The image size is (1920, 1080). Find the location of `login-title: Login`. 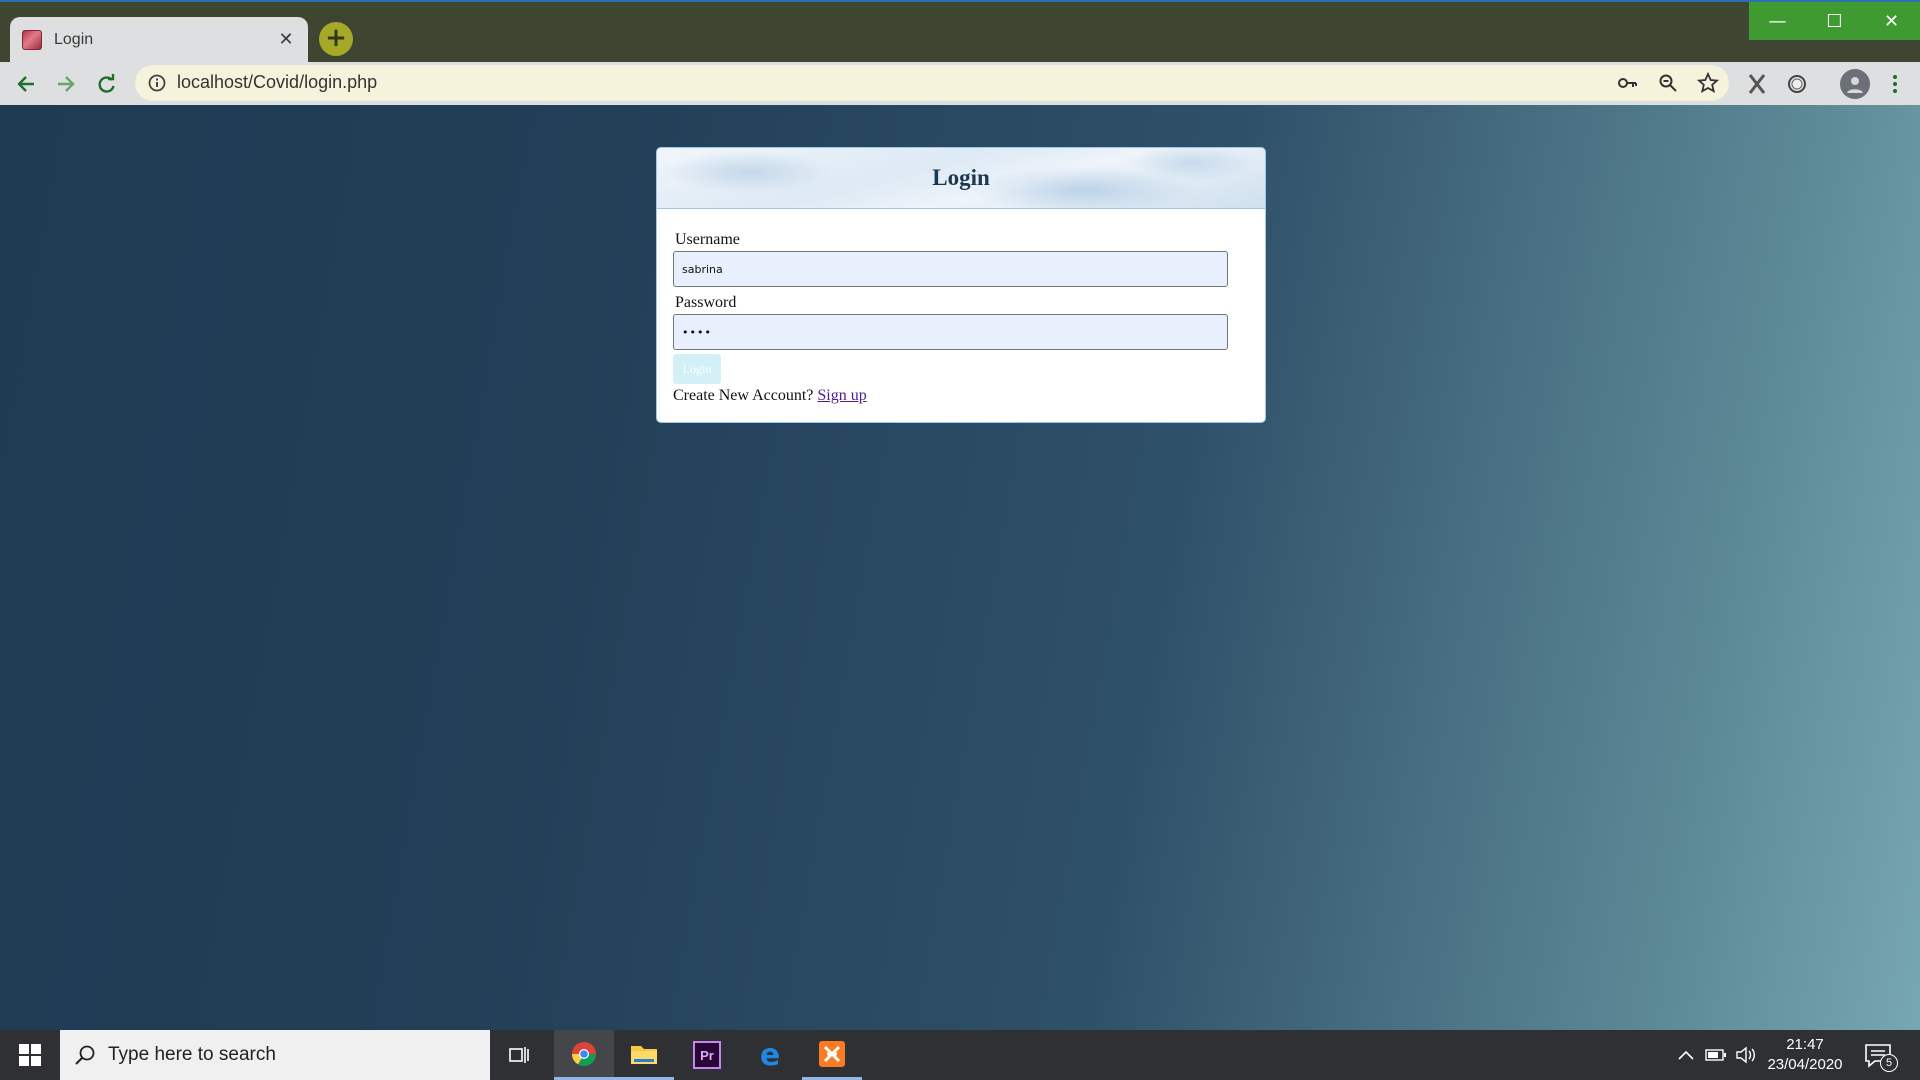

login-title: Login is located at coordinates (961, 177).